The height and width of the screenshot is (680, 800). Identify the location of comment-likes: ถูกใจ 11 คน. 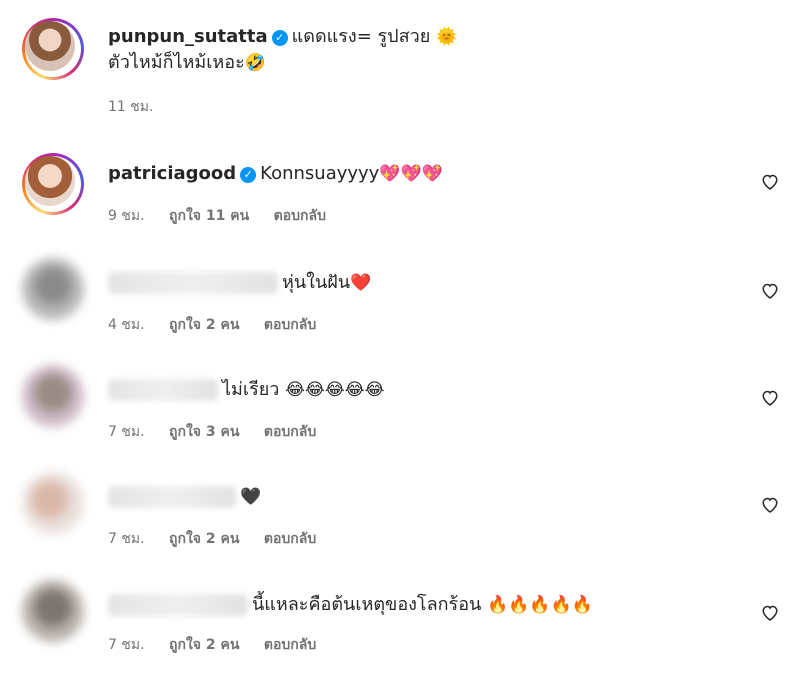
(209, 216).